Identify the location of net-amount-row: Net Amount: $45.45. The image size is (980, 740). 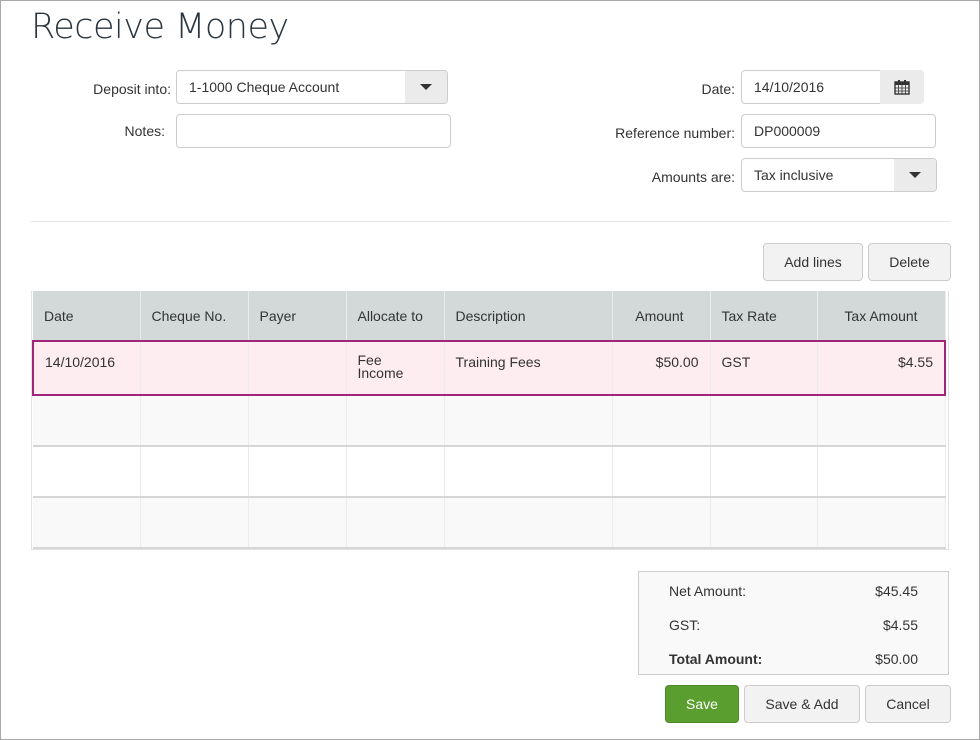
(793, 591).